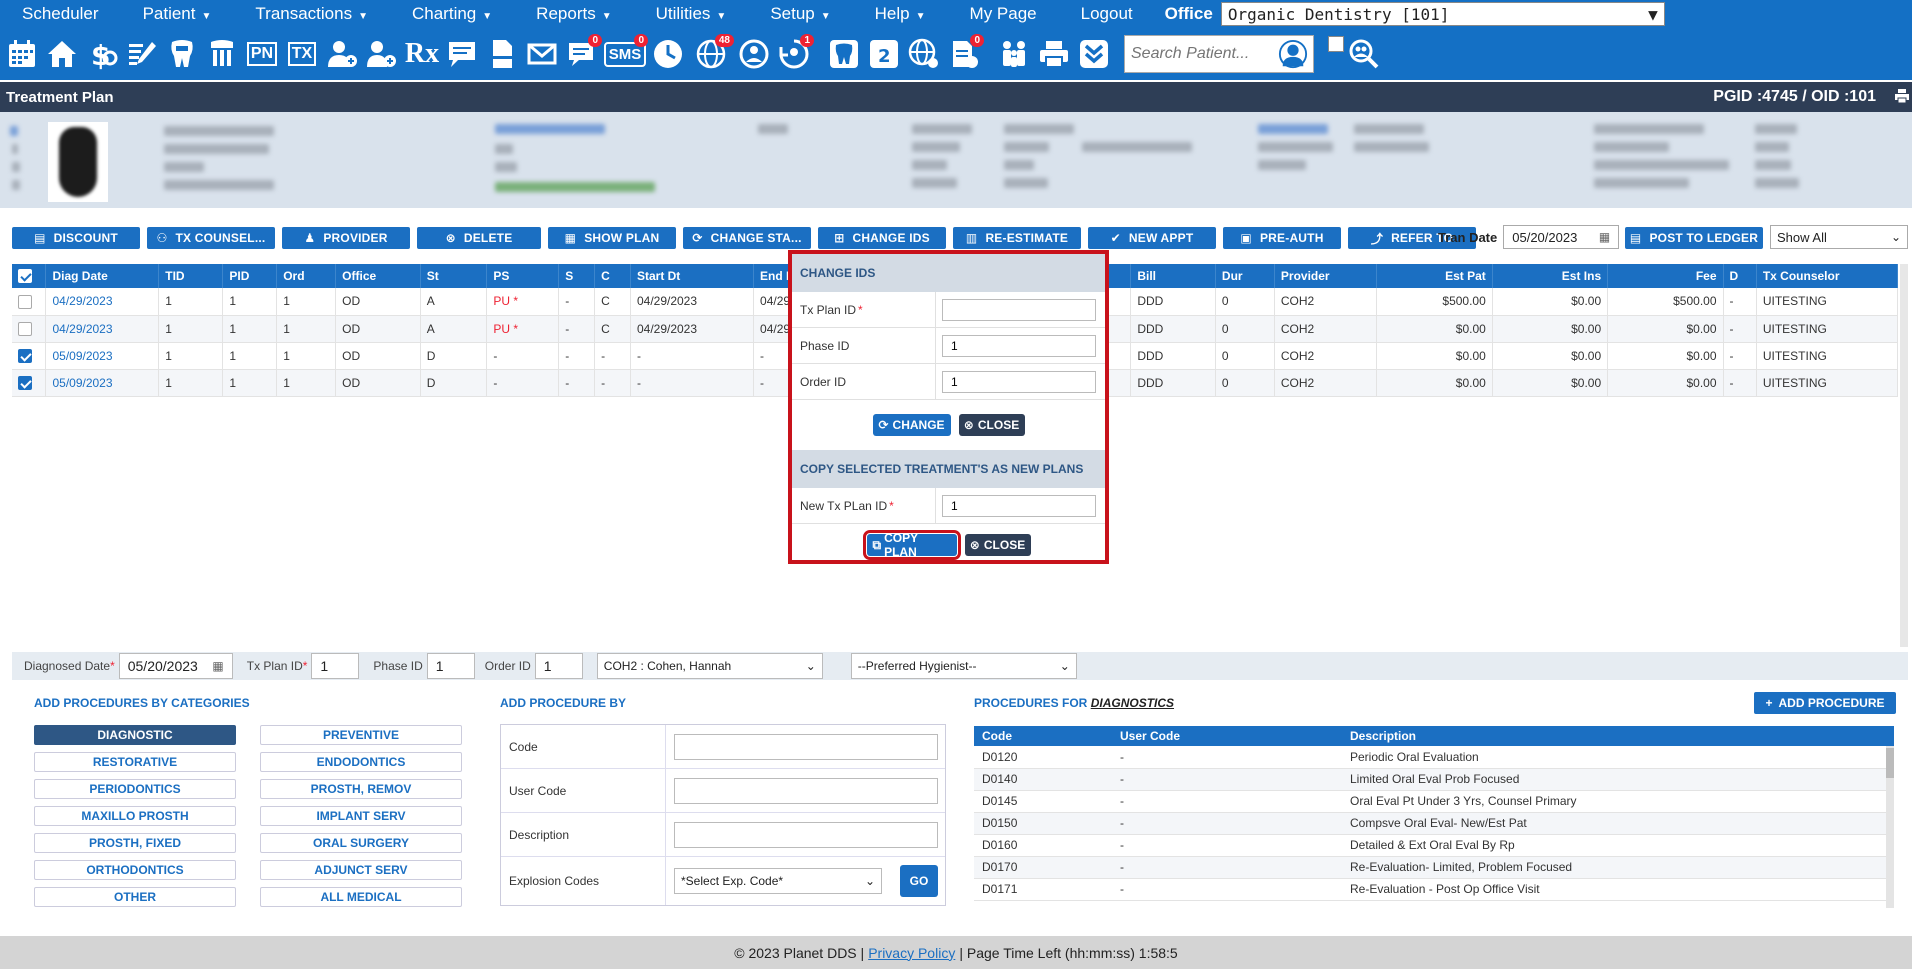  Describe the element at coordinates (102, 276) in the screenshot. I see `column-header: Diag Date` at that location.